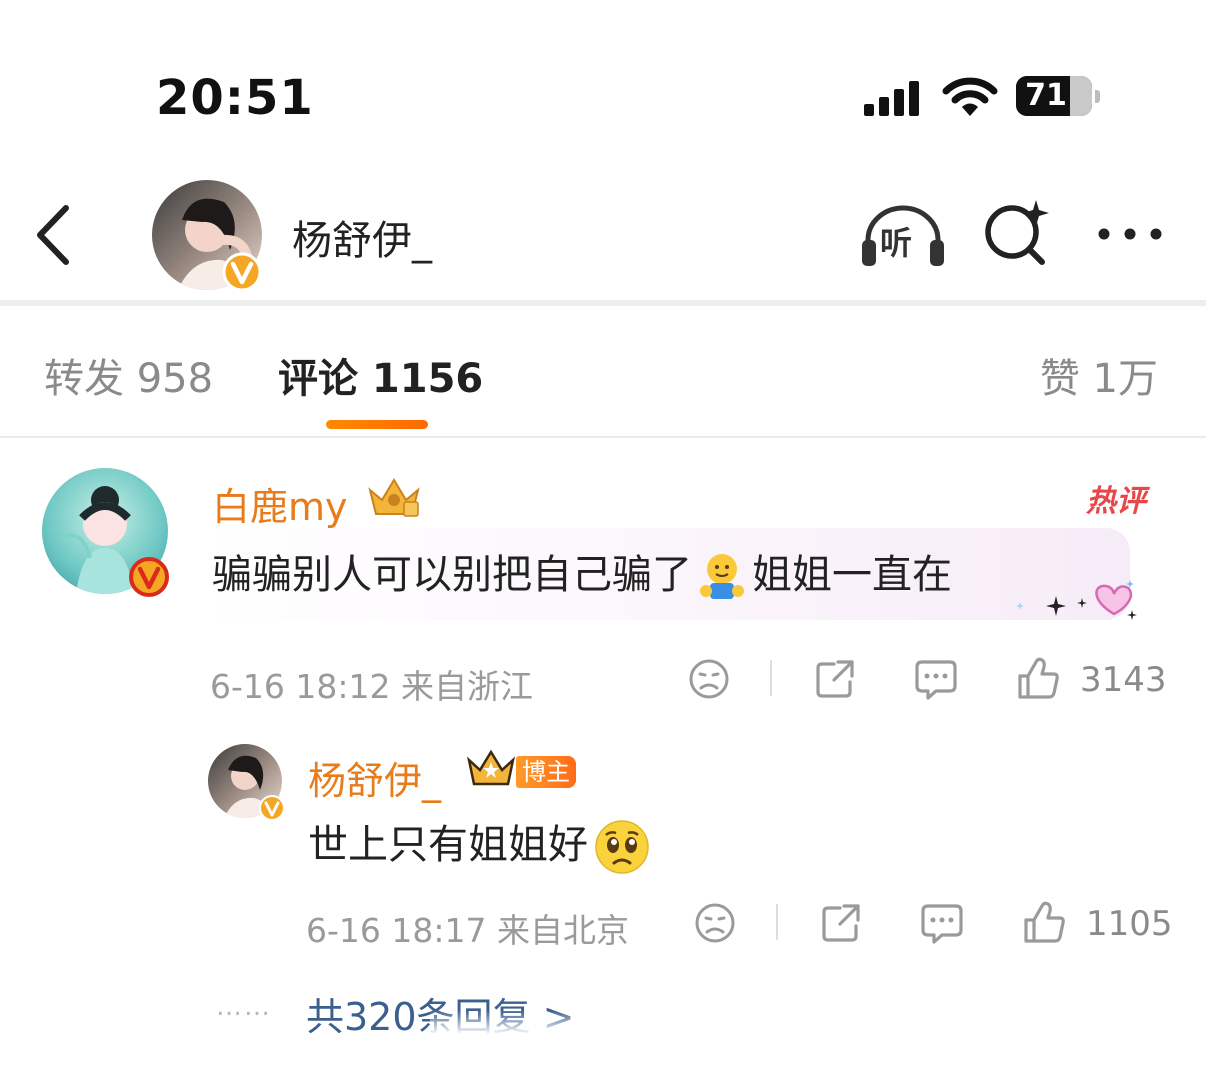  I want to click on tab-like: 赞 1万, so click(1099, 375).